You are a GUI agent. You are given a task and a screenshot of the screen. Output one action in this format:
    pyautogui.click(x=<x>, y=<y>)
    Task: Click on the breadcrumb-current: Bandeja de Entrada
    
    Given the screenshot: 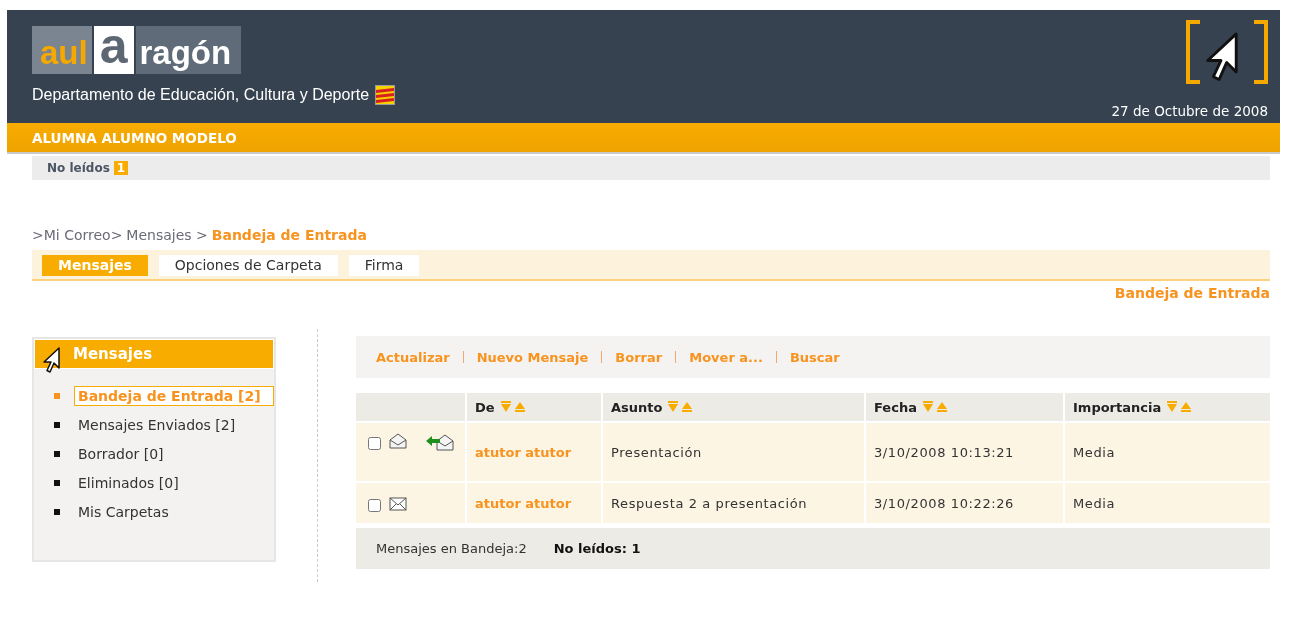 What is the action you would take?
    pyautogui.click(x=289, y=235)
    